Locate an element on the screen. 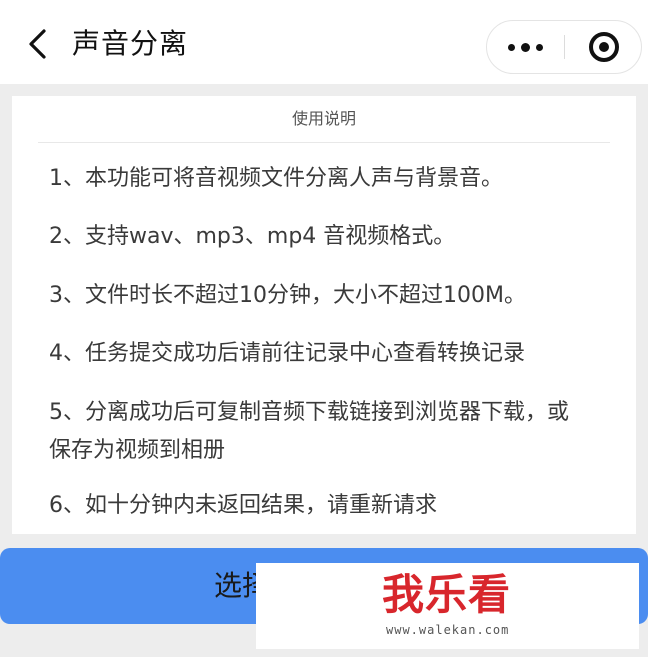  watermark-logo: 我乐看 is located at coordinates (447, 594).